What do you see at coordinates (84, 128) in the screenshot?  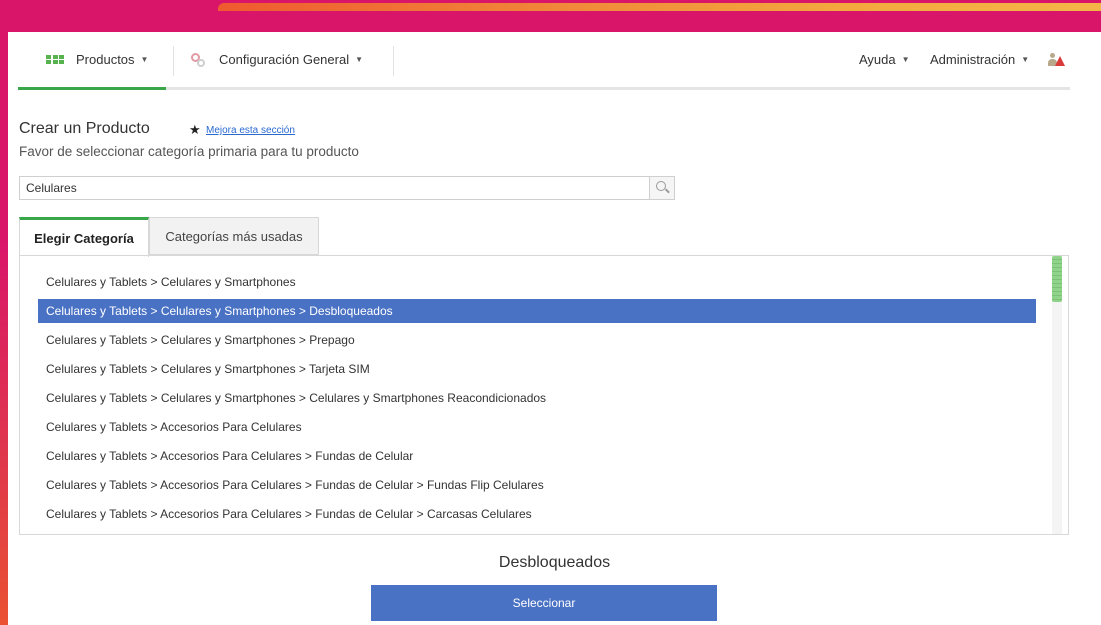 I see `page-title: Crear un Producto` at bounding box center [84, 128].